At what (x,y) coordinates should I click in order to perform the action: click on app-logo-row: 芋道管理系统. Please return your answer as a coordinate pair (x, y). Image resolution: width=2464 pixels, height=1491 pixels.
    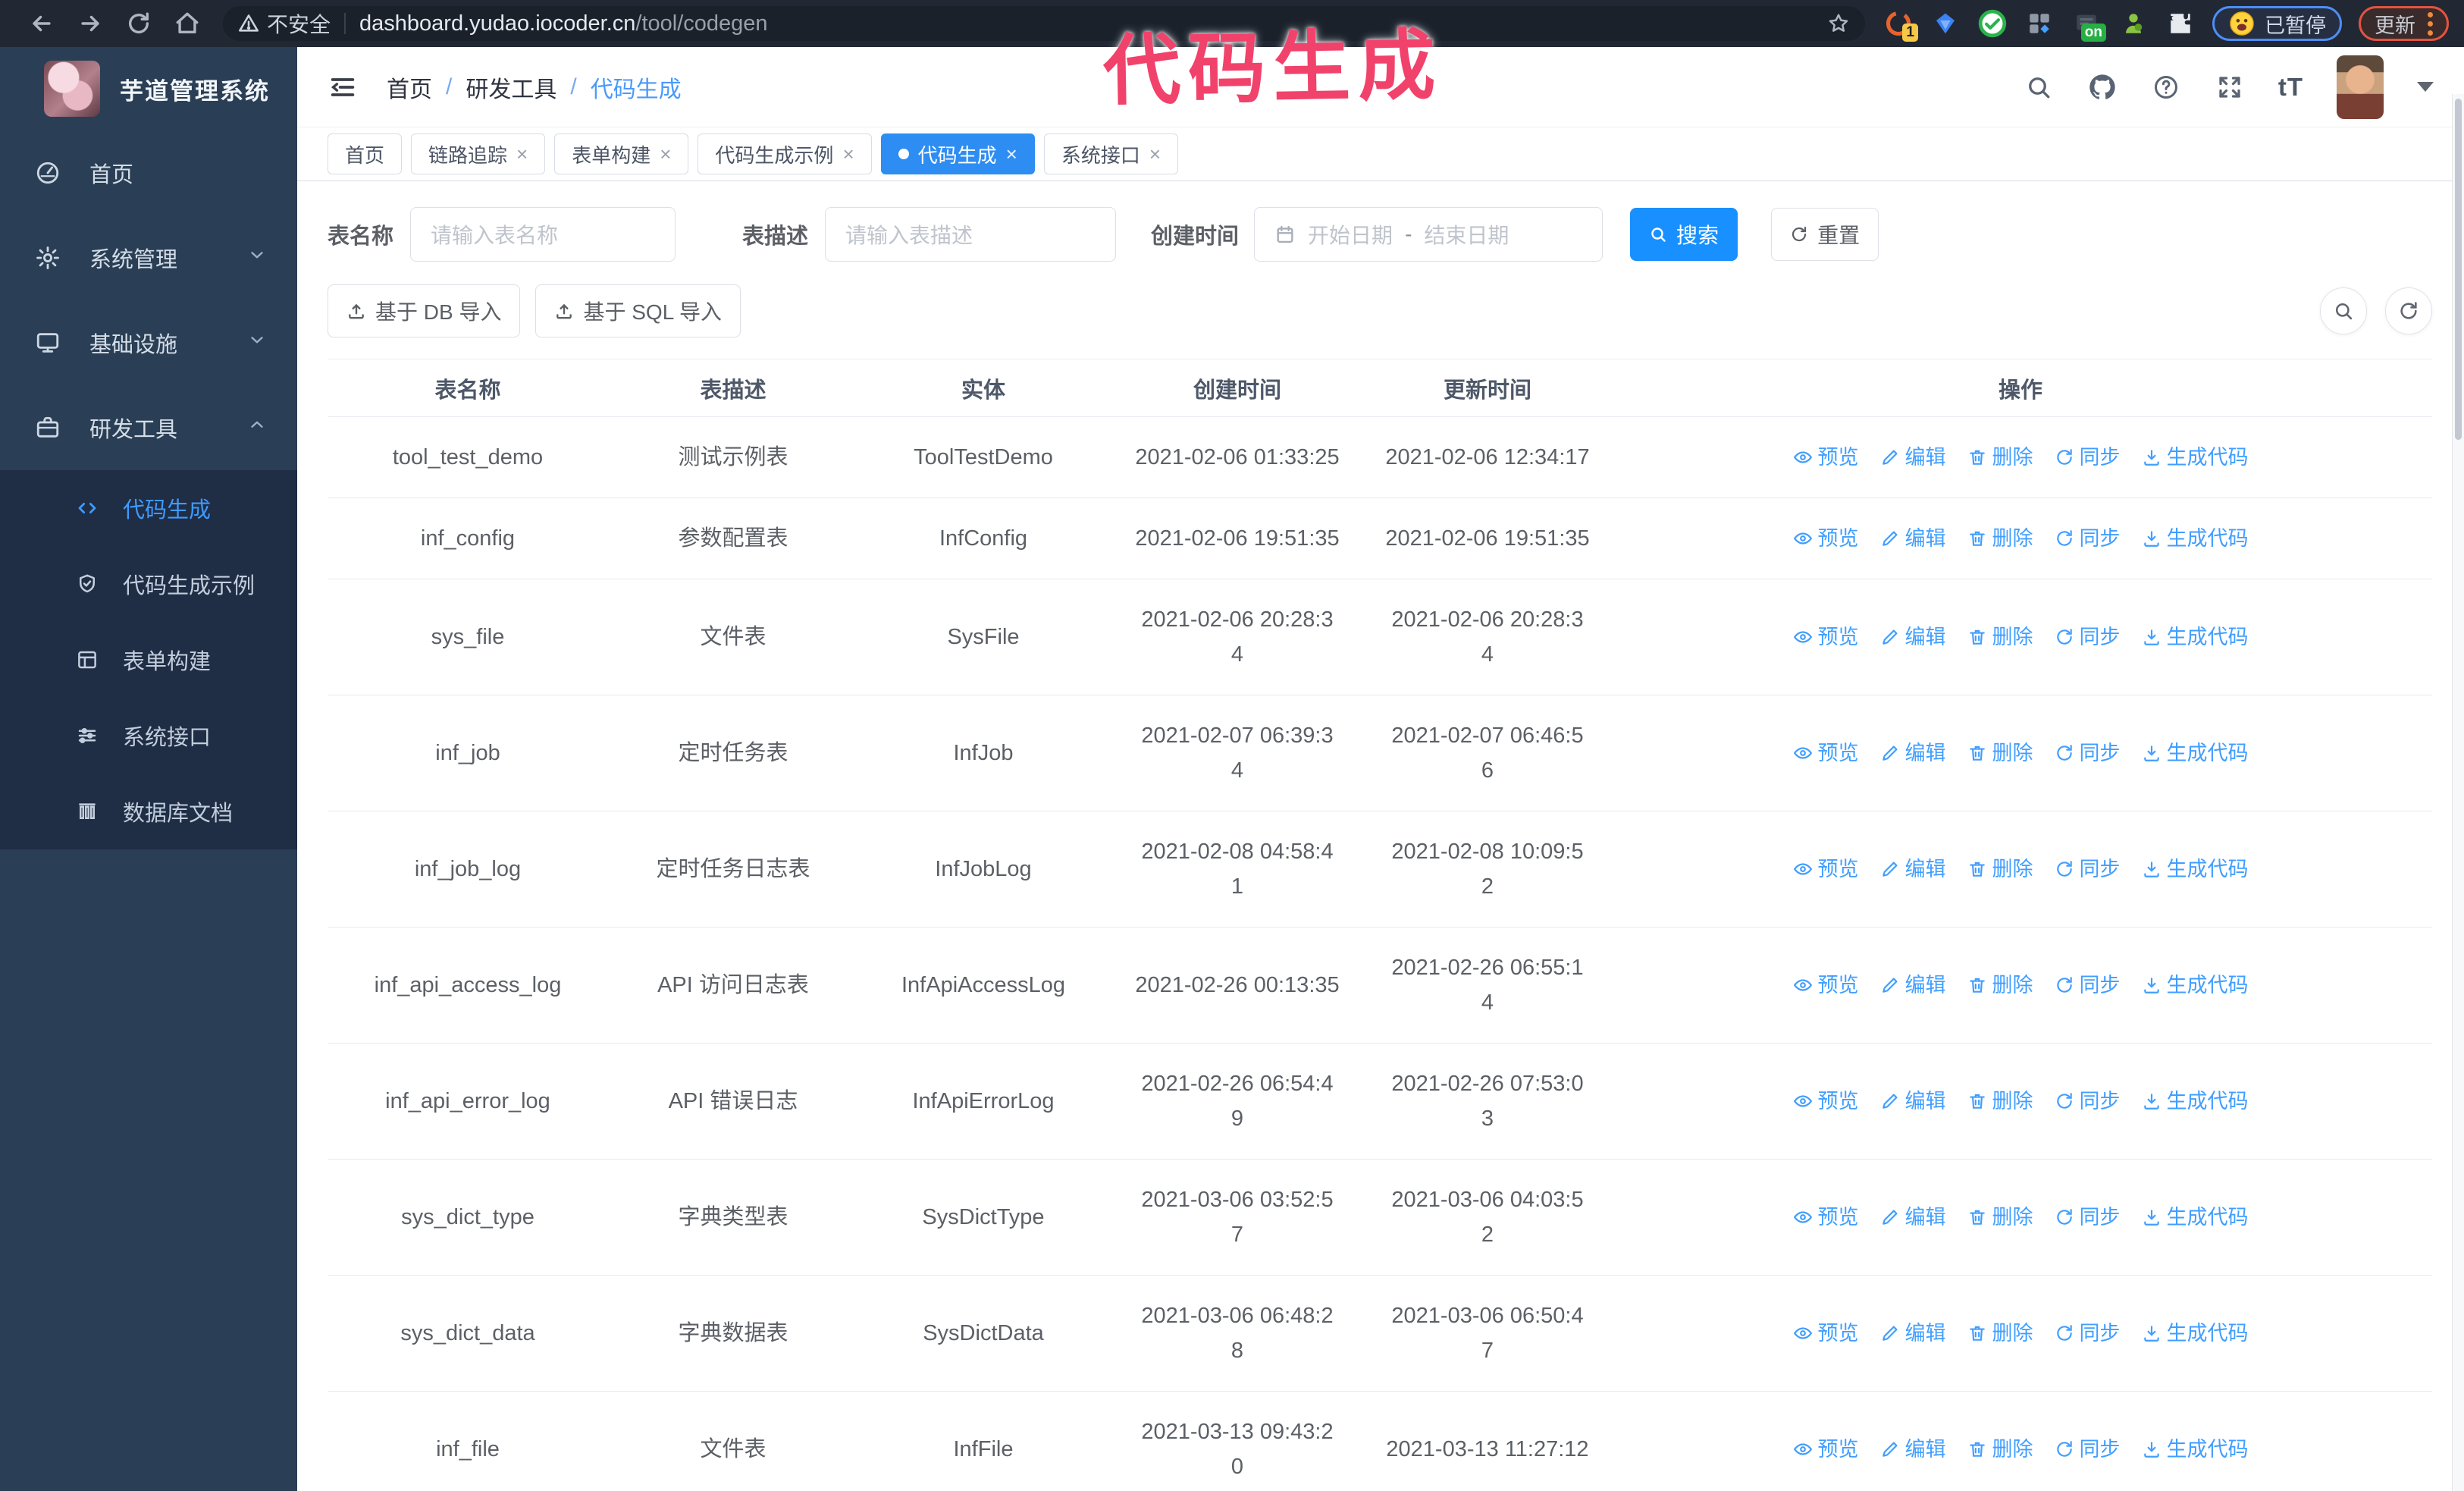
    Looking at the image, I should click on (148, 88).